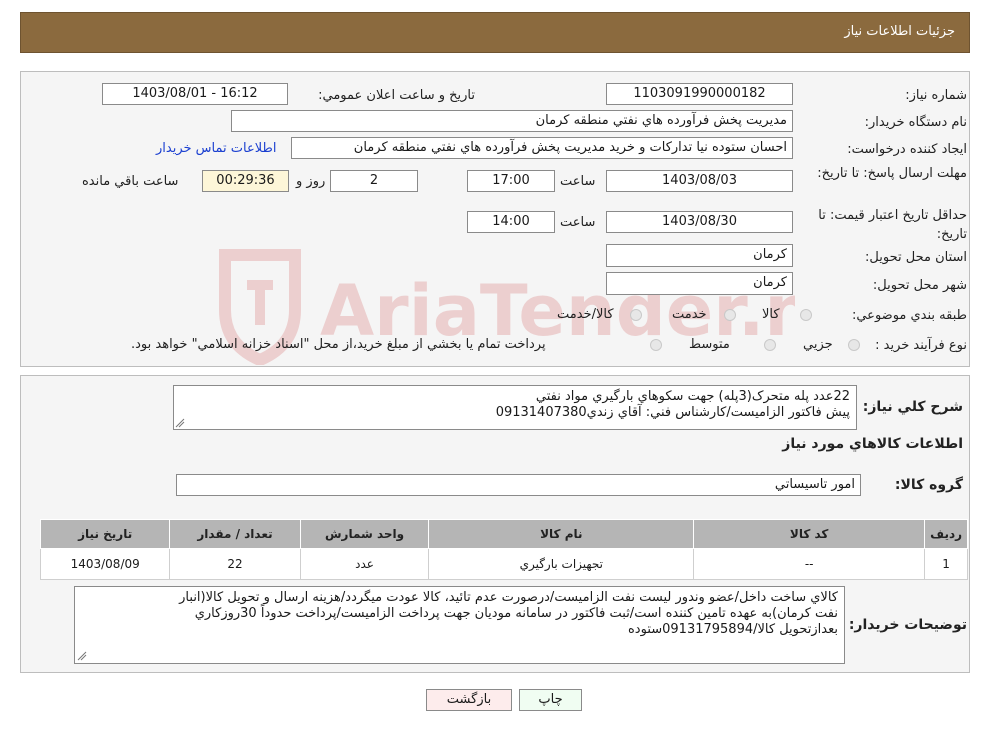 This screenshot has width=985, height=733. What do you see at coordinates (374, 181) in the screenshot?
I see `days-field: 2` at bounding box center [374, 181].